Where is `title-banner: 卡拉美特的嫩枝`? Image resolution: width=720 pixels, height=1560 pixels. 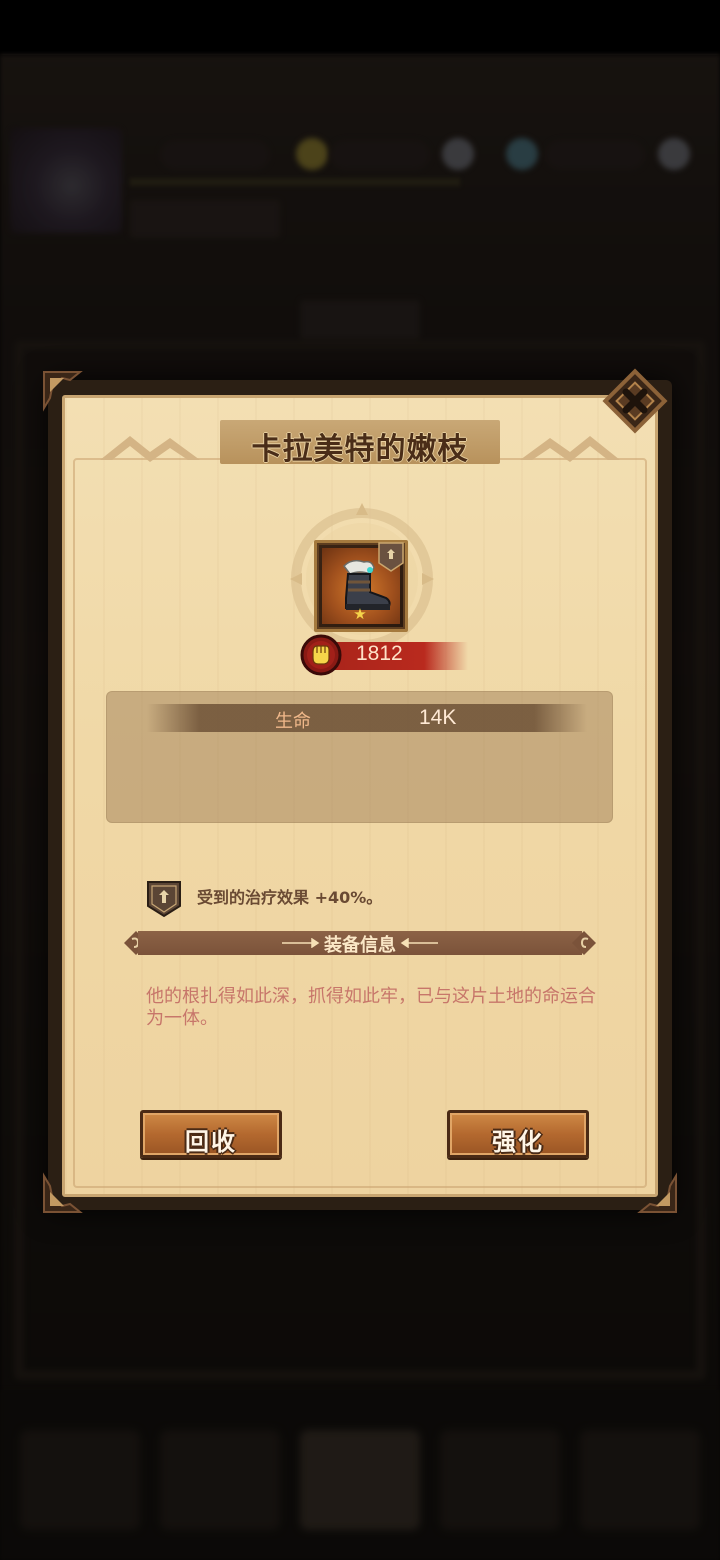 title-banner: 卡拉美特的嫩枝 is located at coordinates (360, 442).